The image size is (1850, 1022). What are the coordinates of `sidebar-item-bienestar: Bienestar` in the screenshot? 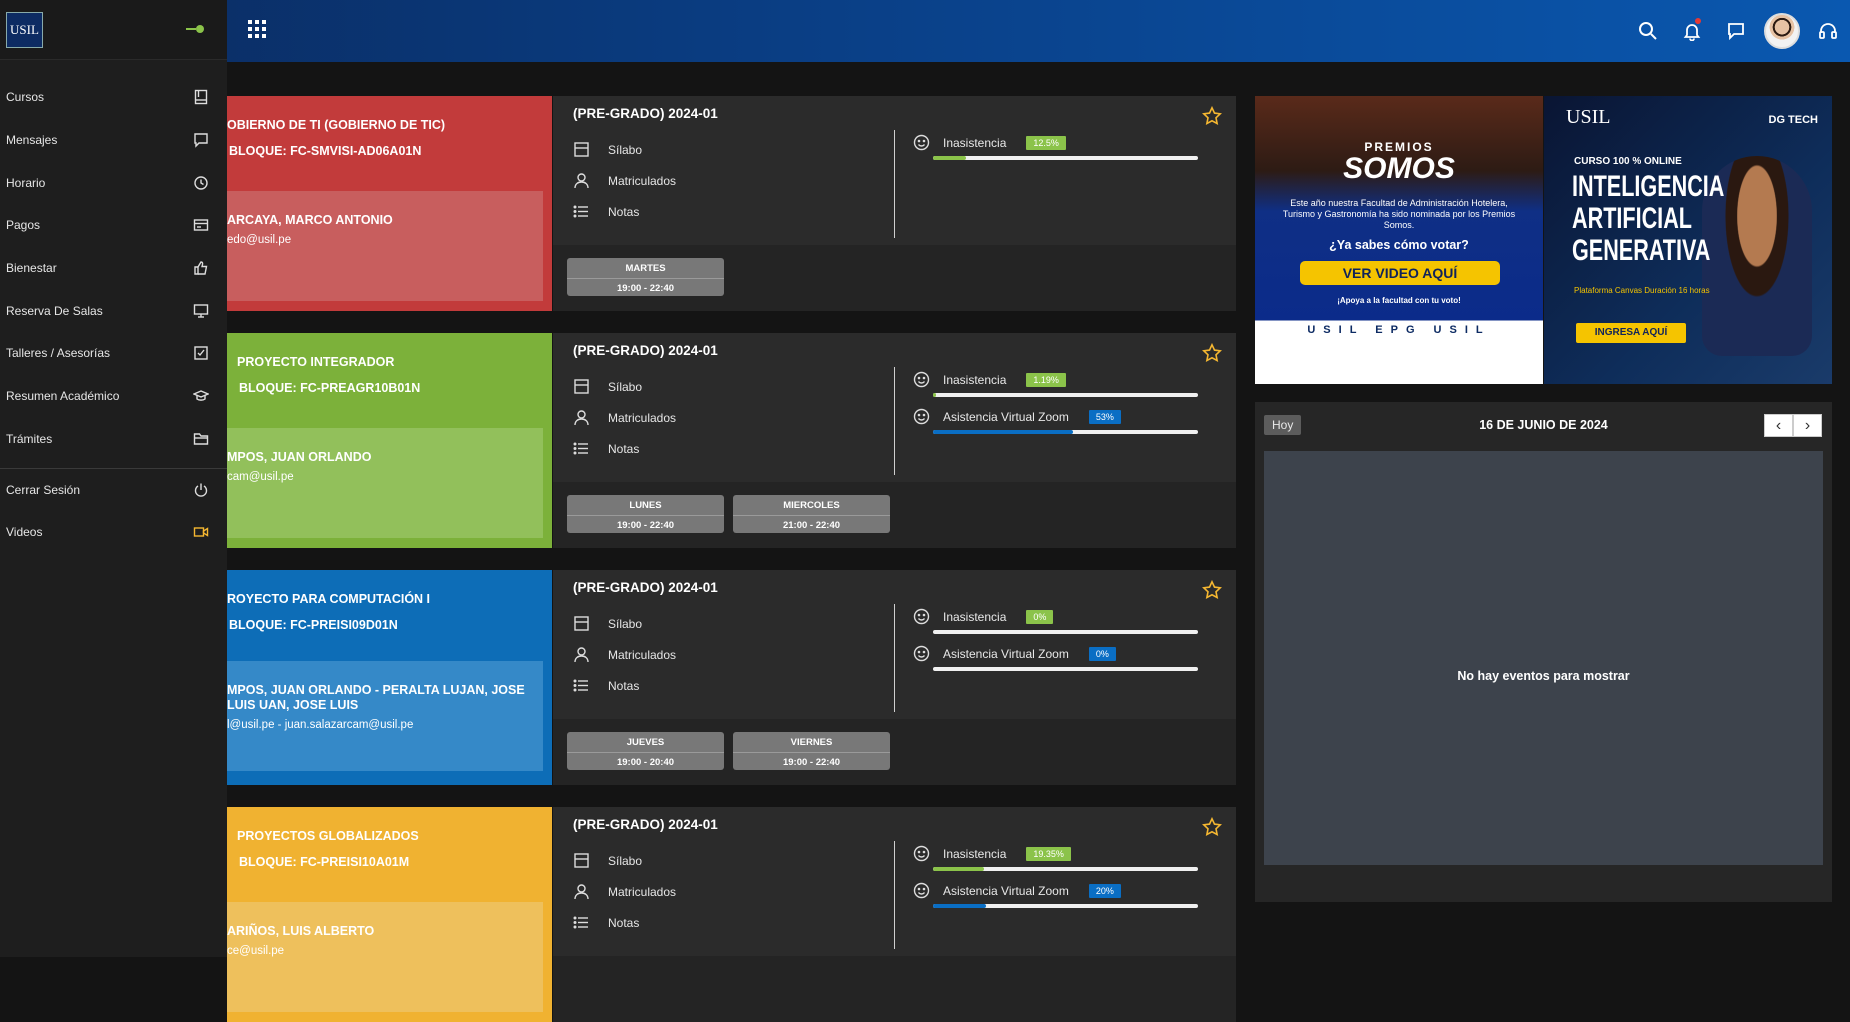 It's located at (113, 268).